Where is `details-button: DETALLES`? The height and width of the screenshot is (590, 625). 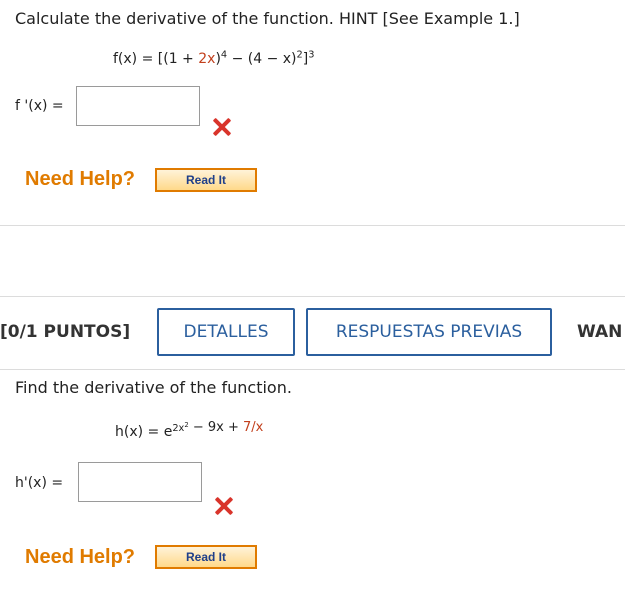
details-button: DETALLES is located at coordinates (226, 332).